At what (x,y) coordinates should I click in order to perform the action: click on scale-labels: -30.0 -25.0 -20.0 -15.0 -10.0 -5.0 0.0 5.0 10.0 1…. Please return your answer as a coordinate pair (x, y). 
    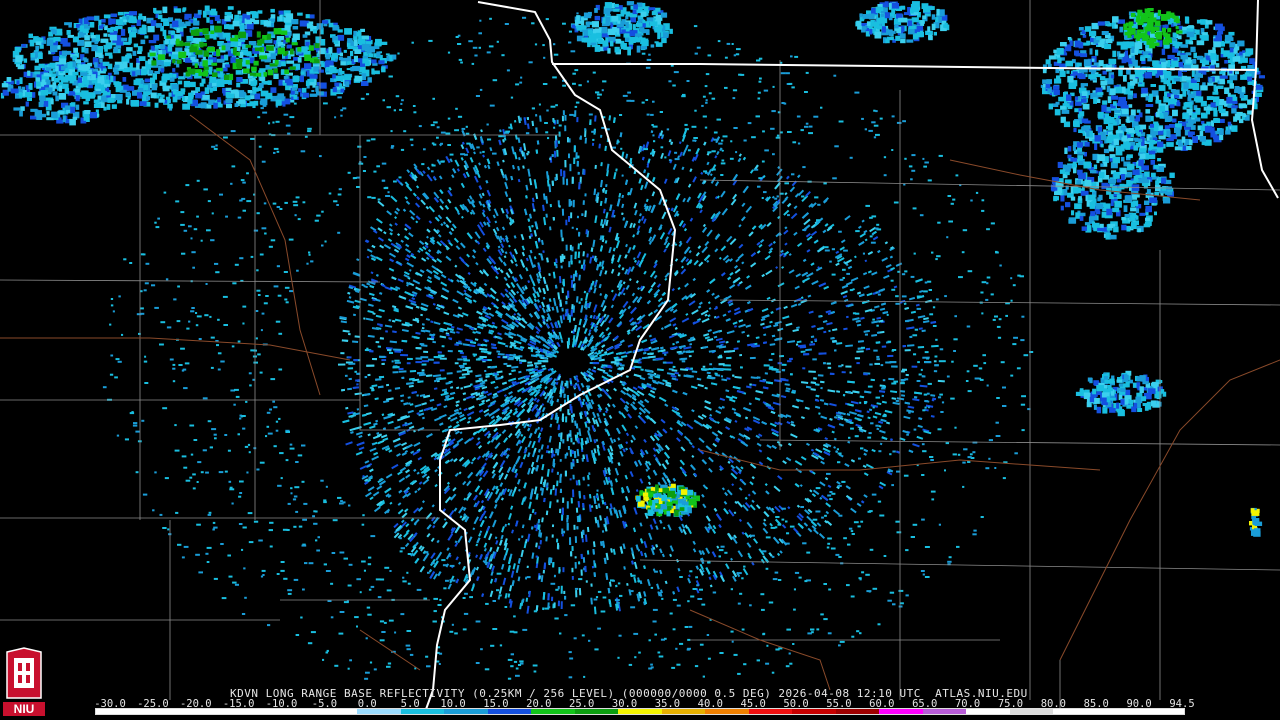
    Looking at the image, I should click on (644, 704).